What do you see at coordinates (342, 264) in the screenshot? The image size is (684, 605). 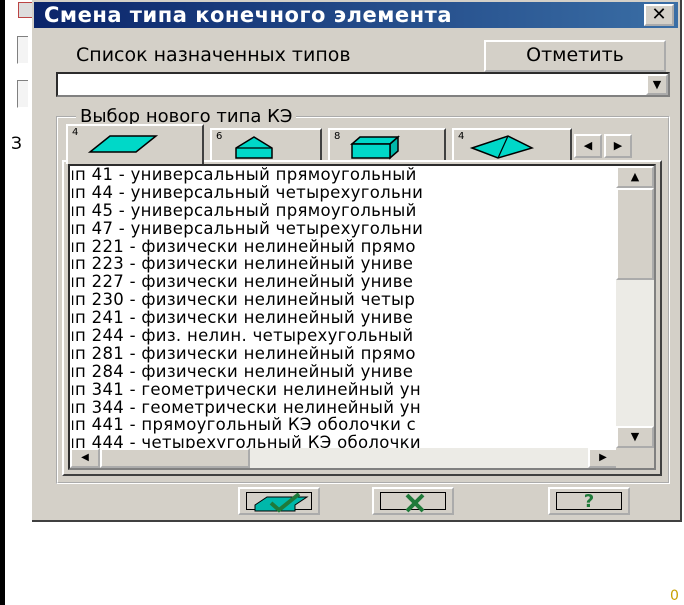 I see `list-item: ип 223 - физически нелинейный униве` at bounding box center [342, 264].